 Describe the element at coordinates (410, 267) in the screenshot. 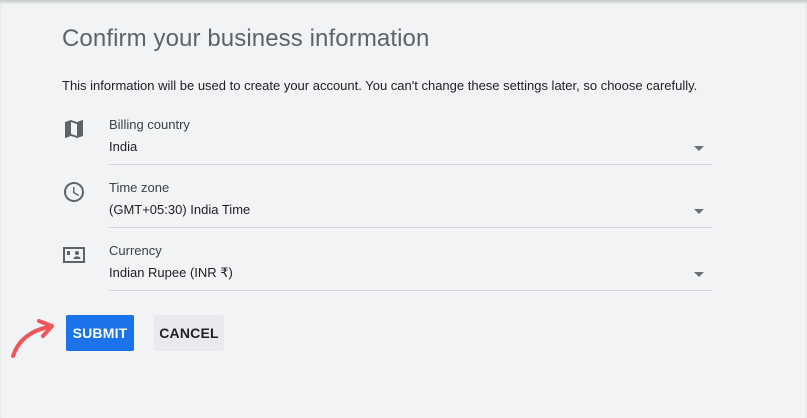

I see `currency-select: Currency Indian Rupee (INR ₹)` at that location.